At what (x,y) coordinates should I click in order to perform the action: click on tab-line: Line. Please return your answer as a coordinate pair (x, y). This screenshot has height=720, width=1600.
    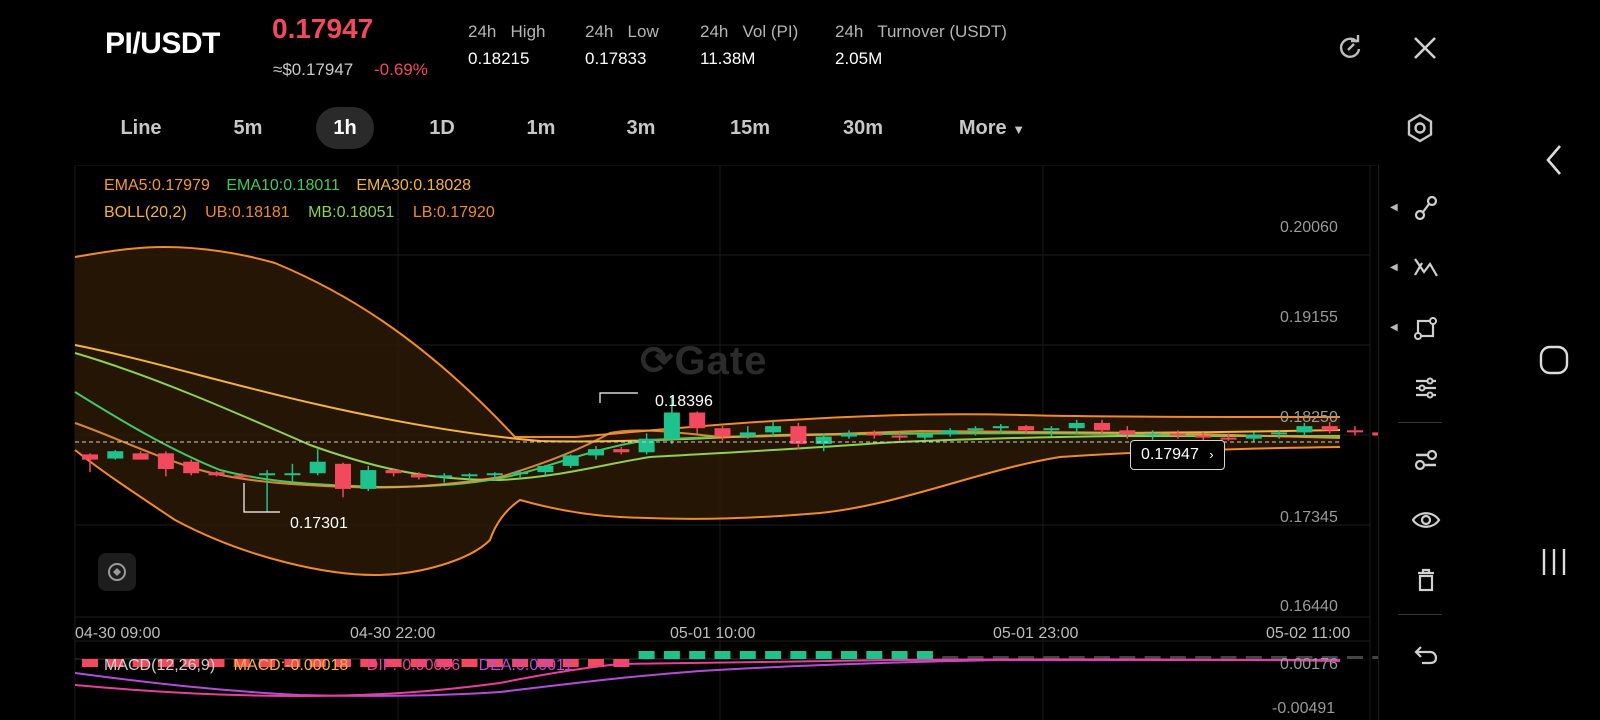
    Looking at the image, I should click on (141, 128).